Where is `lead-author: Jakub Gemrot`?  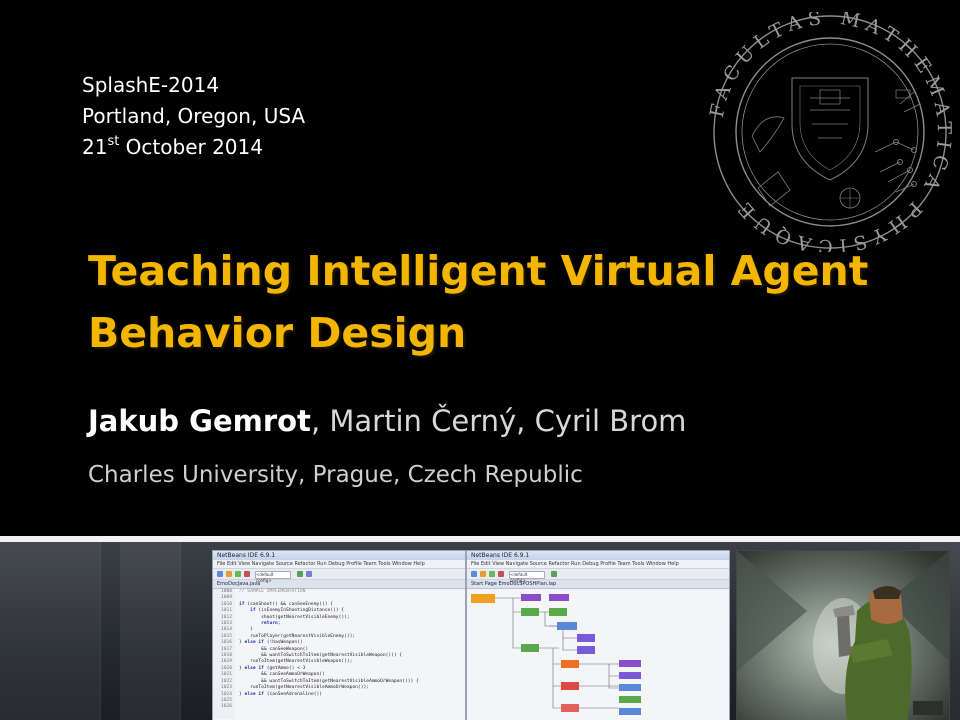 lead-author: Jakub Gemrot is located at coordinates (199, 421).